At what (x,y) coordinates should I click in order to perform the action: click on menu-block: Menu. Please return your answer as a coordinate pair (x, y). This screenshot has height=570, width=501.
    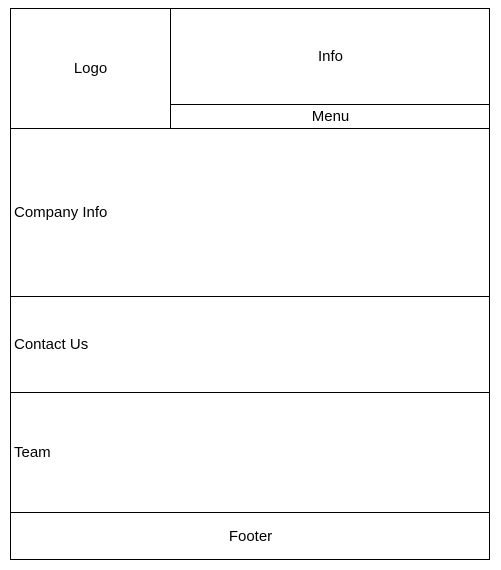
    Looking at the image, I should click on (330, 117).